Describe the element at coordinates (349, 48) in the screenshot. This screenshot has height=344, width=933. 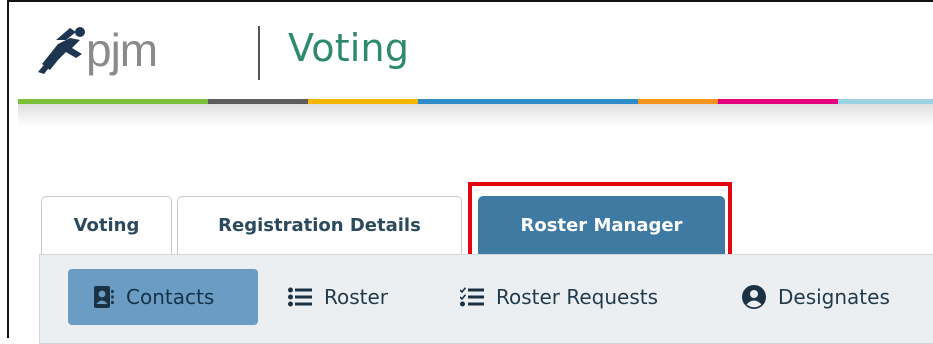
I see `page-title: Voting` at that location.